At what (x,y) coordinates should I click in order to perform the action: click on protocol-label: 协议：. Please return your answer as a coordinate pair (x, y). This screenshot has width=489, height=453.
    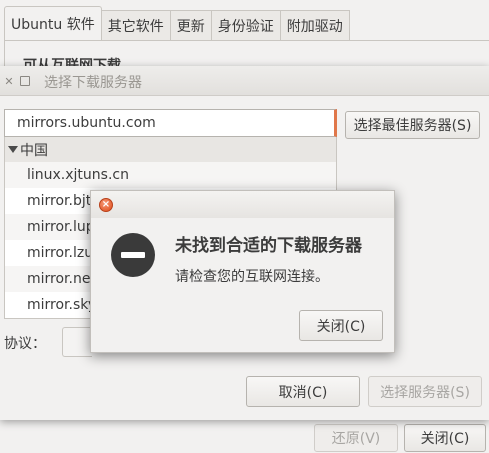
    Looking at the image, I should click on (25, 344).